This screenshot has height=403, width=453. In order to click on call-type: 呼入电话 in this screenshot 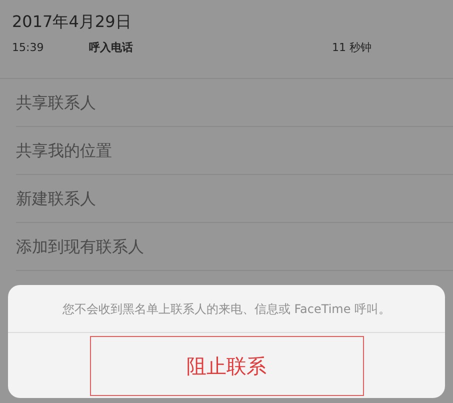, I will do `click(111, 48)`.